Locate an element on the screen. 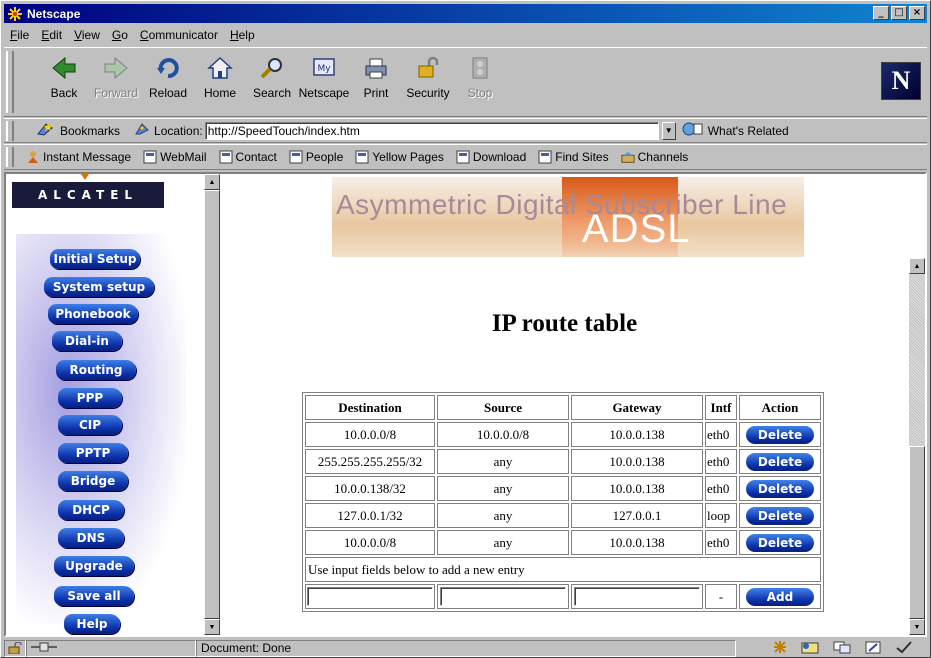 This screenshot has height=658, width=931. column-header: Source is located at coordinates (503, 407).